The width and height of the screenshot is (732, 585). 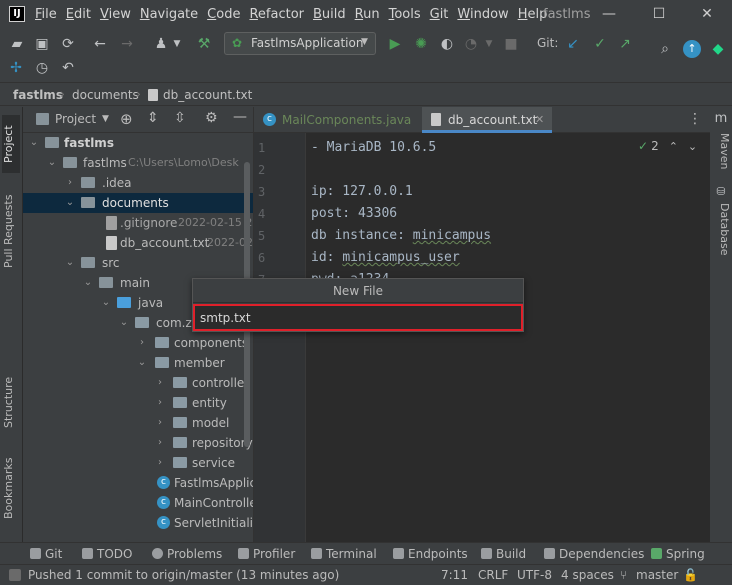 I want to click on run-icon: ▶, so click(x=395, y=44).